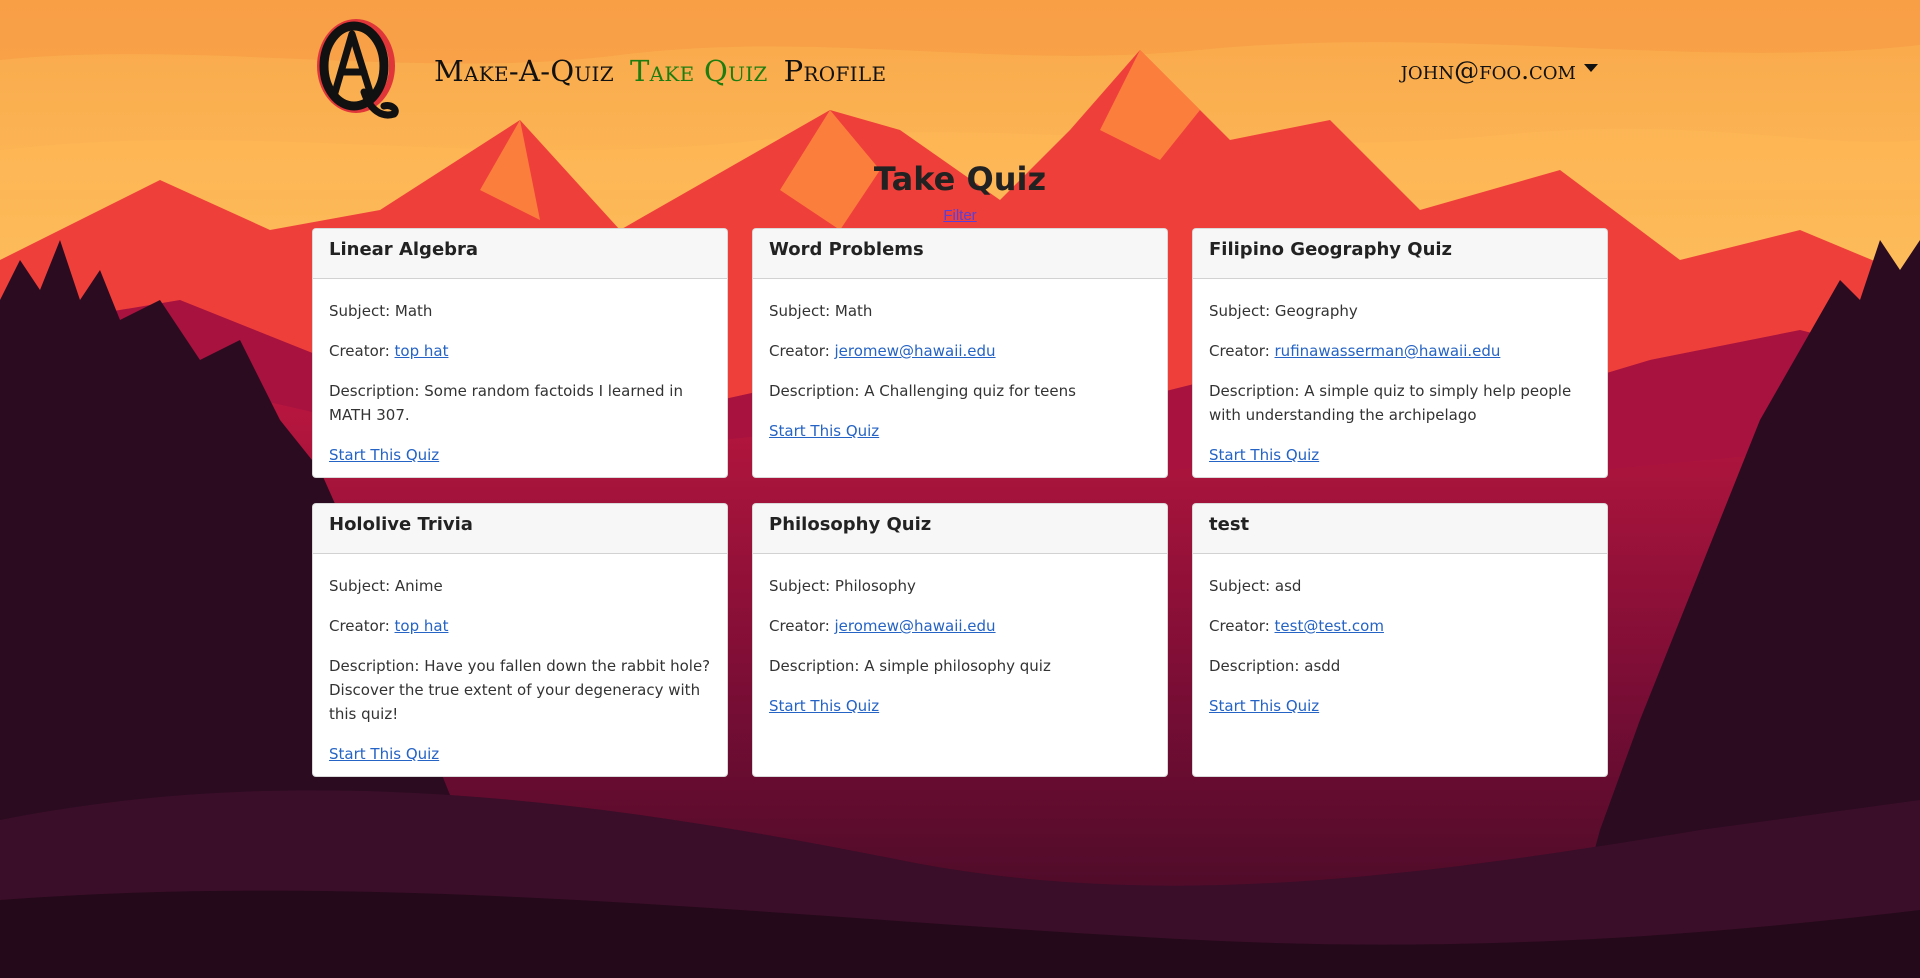  I want to click on quiz-creator: Creator: rufinawasserman@hawaii.edu, so click(1355, 351).